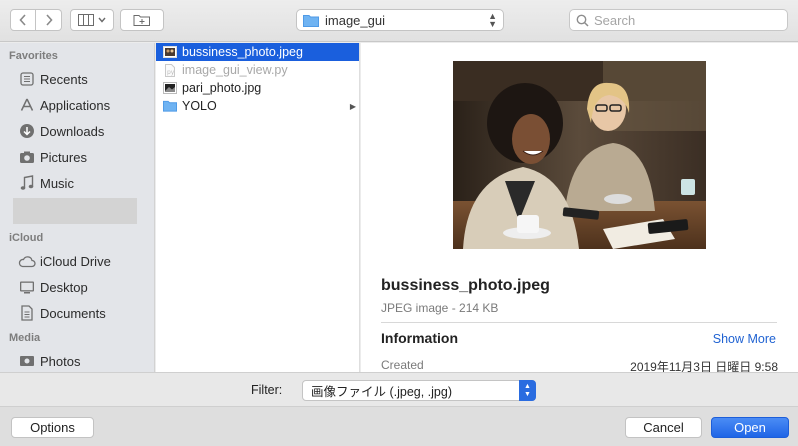 Image resolution: width=798 pixels, height=446 pixels. I want to click on sidebar-item-documents: Documents, so click(77, 313).